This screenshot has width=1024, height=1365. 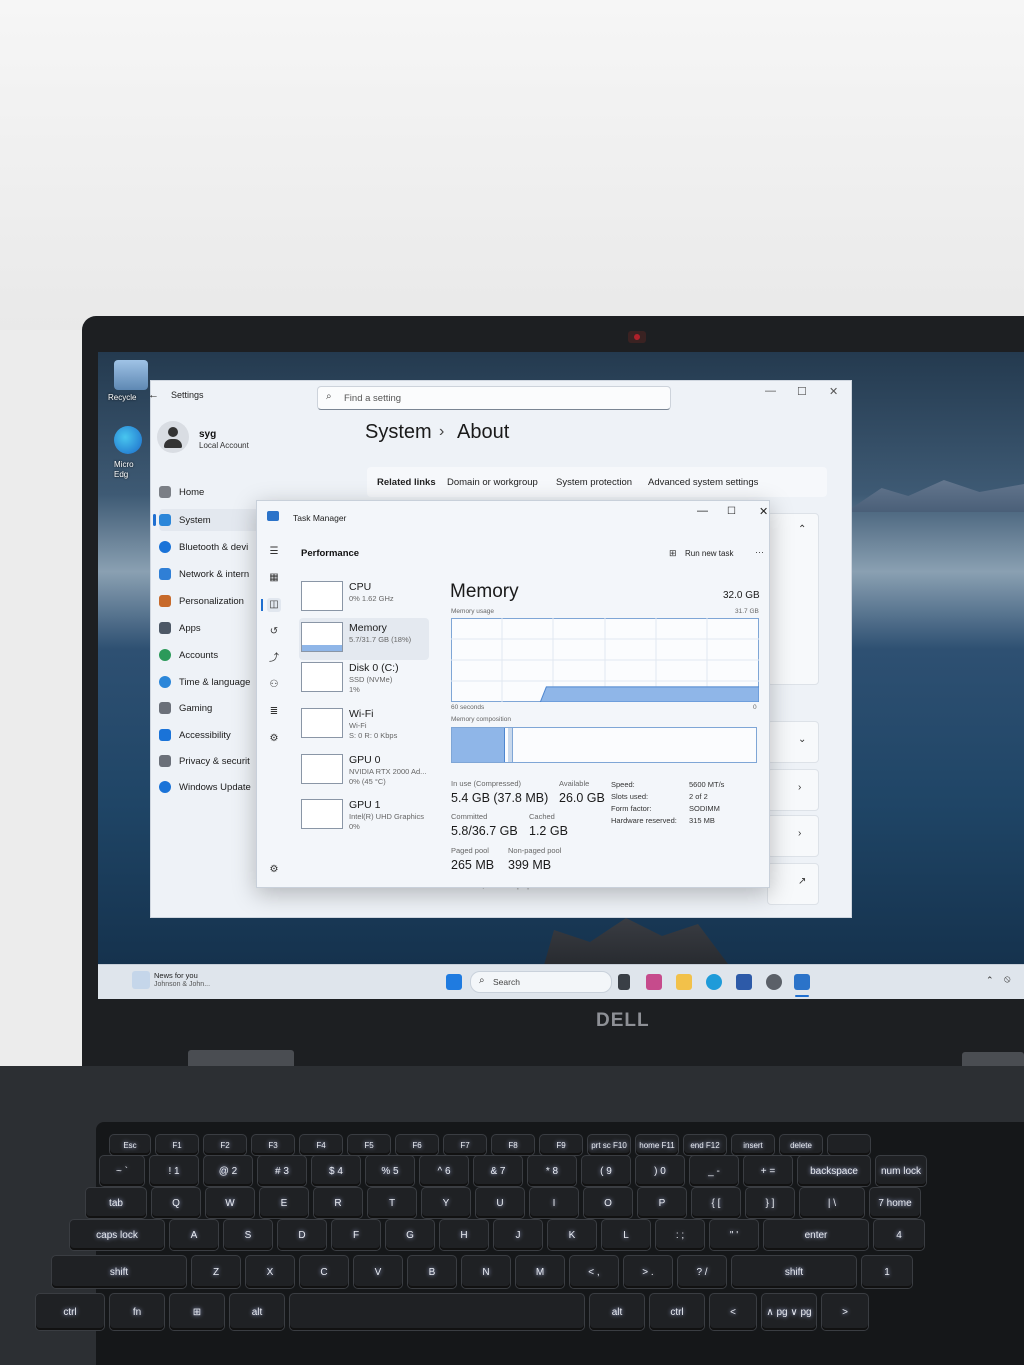 What do you see at coordinates (1007, 979) in the screenshot?
I see `network-tray-icon: ⦸` at bounding box center [1007, 979].